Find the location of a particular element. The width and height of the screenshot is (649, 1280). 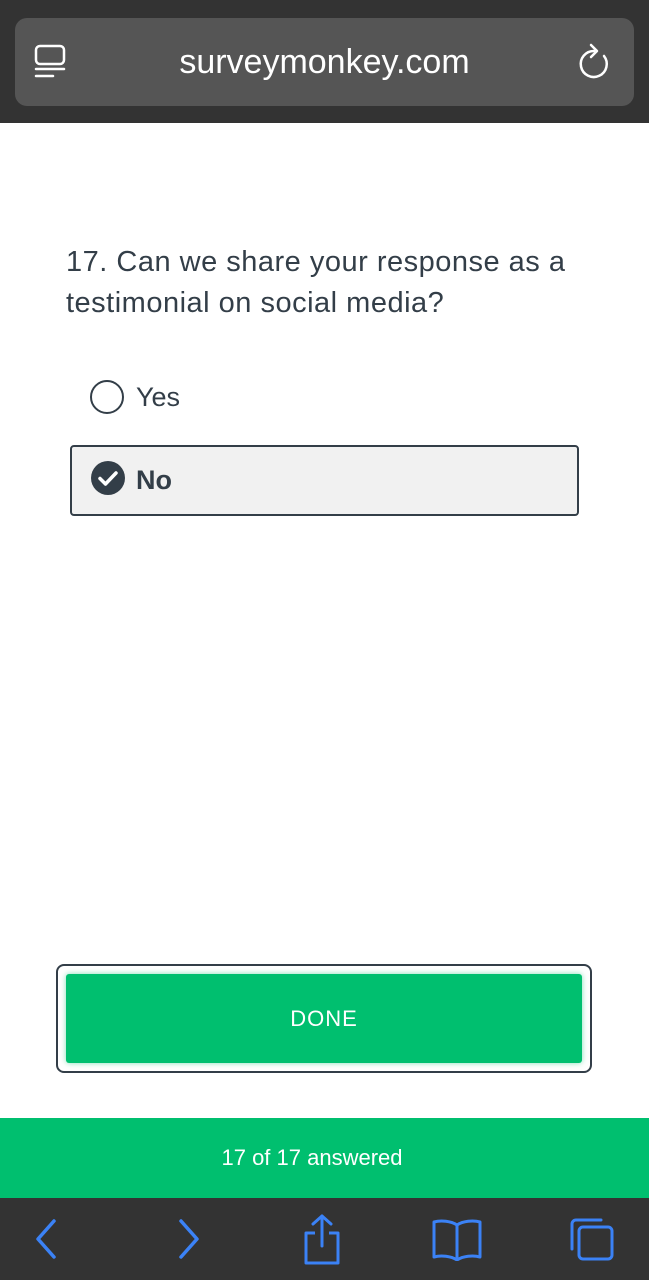

radio-checked-icon is located at coordinates (108, 478).